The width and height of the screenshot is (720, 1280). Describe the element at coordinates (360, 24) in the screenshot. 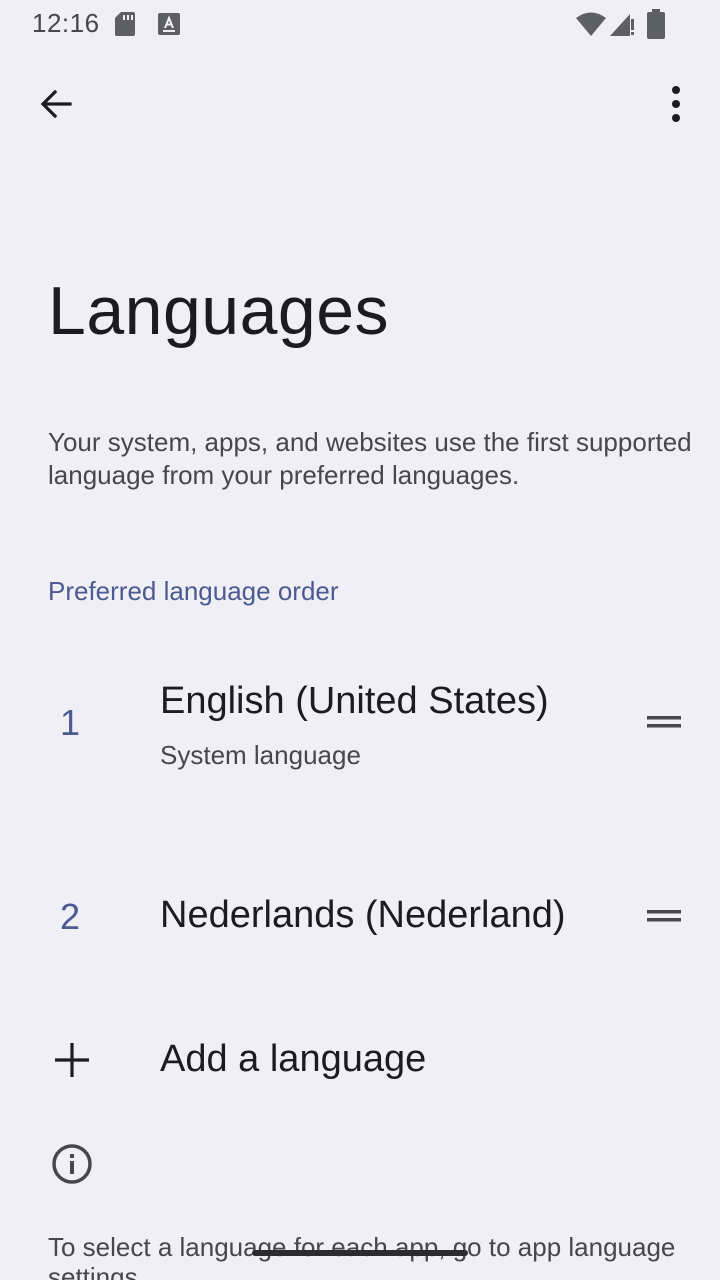

I see `status-bar: 12:16` at that location.